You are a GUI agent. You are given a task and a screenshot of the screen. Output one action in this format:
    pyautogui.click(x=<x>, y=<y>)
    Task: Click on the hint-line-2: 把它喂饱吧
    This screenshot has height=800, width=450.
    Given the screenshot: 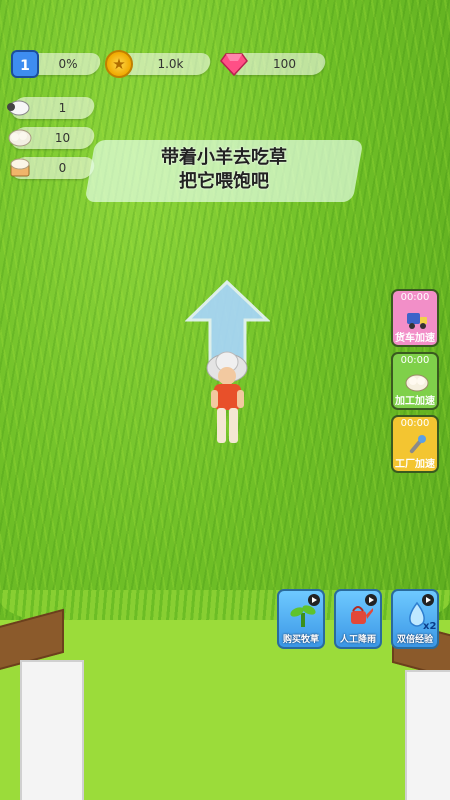 What is the action you would take?
    pyautogui.click(x=224, y=181)
    